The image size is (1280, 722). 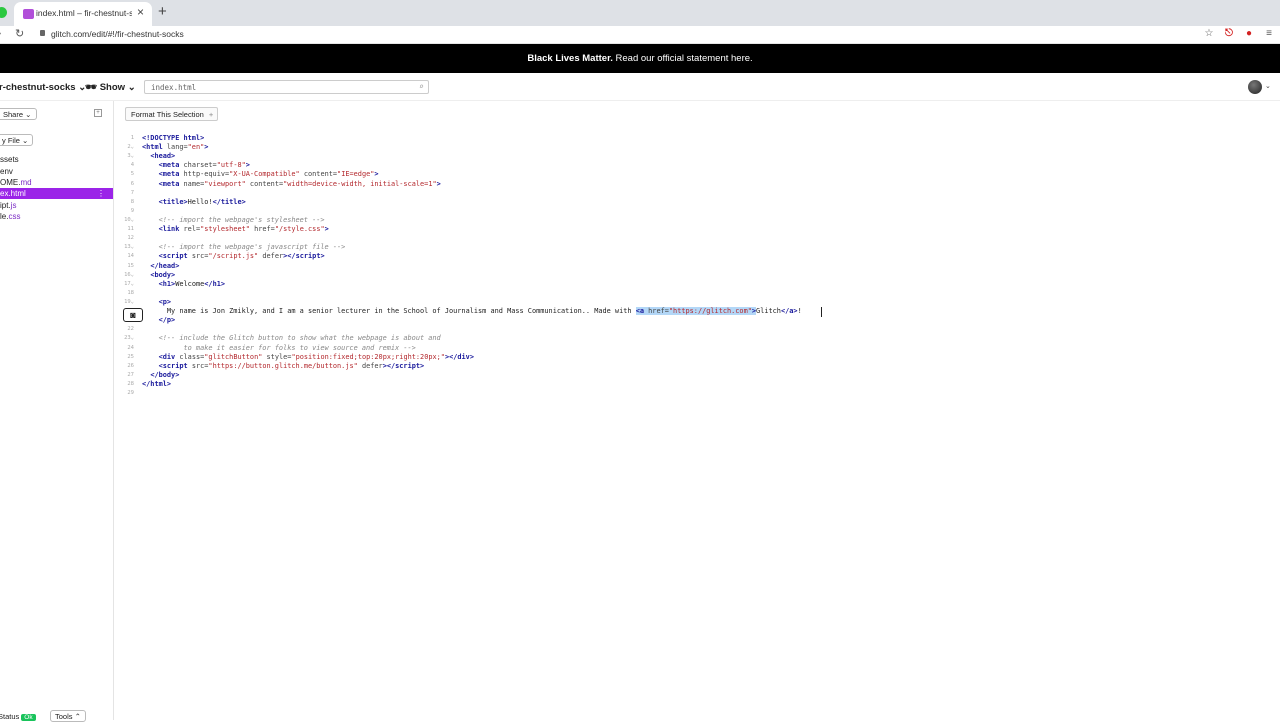 What do you see at coordinates (174, 87) in the screenshot?
I see `search-input-value: index.html` at bounding box center [174, 87].